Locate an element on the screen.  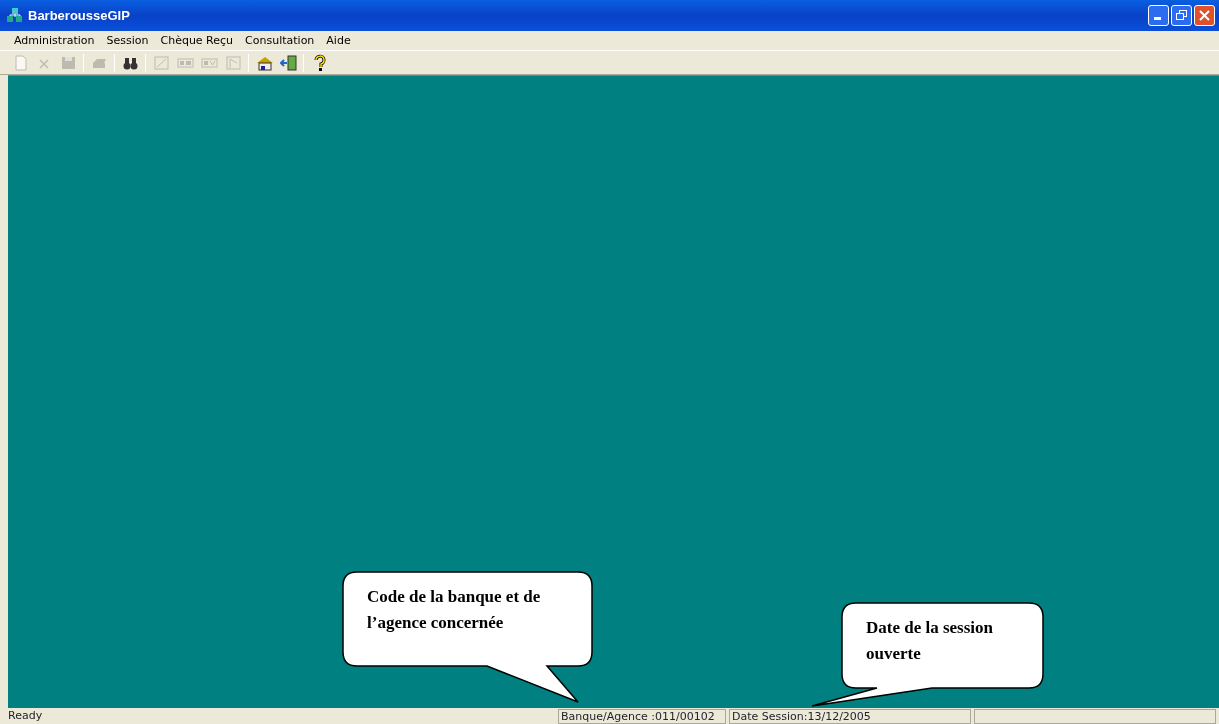
restore-icon is located at coordinates (1181, 15).